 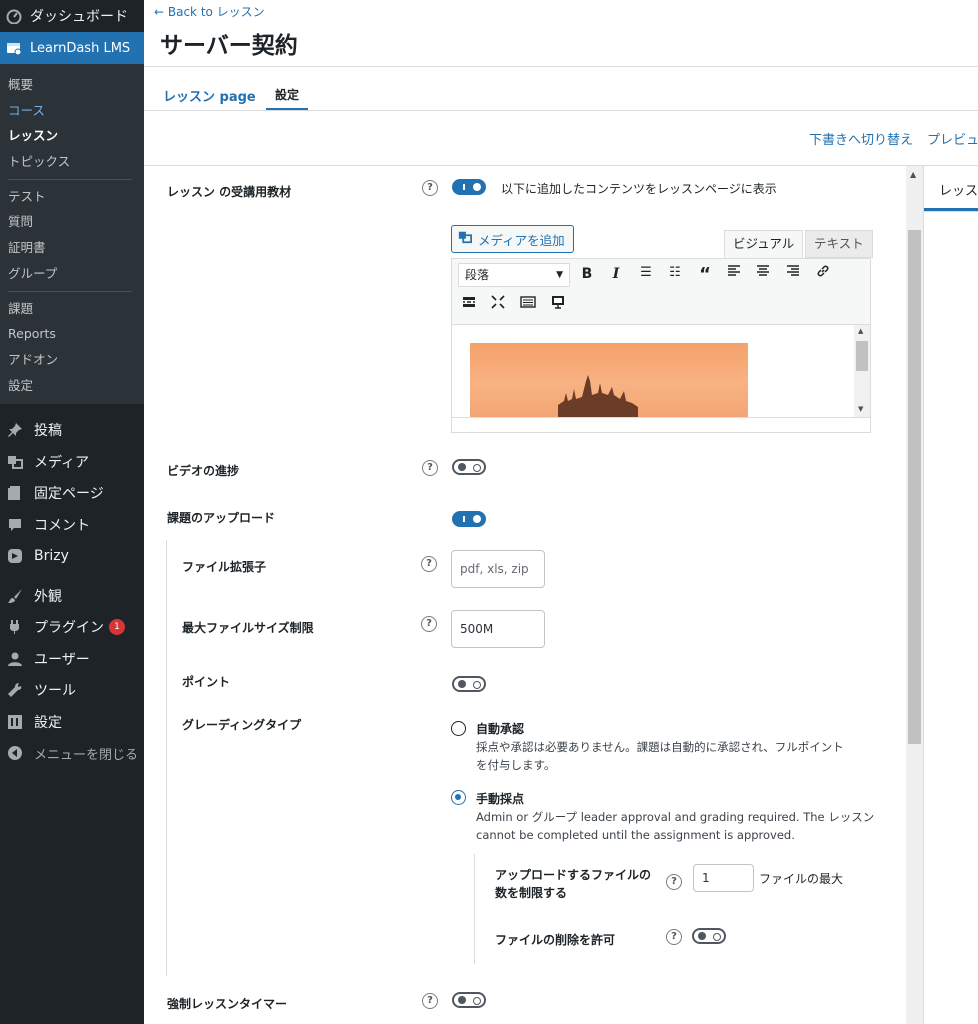 What do you see at coordinates (14, 16) in the screenshot?
I see `dashboard-icon` at bounding box center [14, 16].